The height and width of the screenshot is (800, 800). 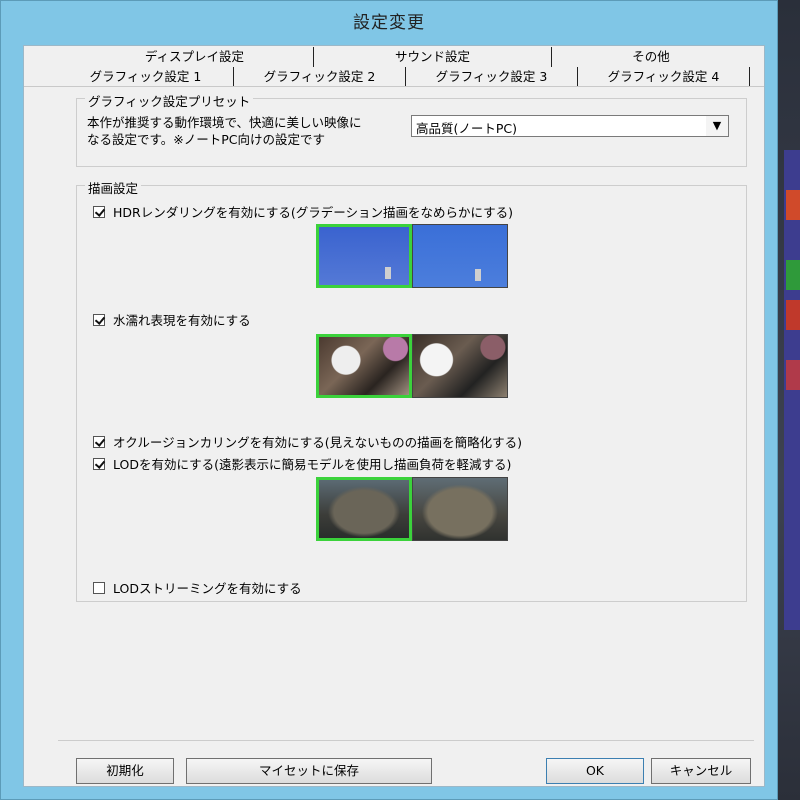 What do you see at coordinates (224, 122) in the screenshot?
I see `preset-description-line1: 本作が推奨する動作環境で、快適に美しい映像に` at bounding box center [224, 122].